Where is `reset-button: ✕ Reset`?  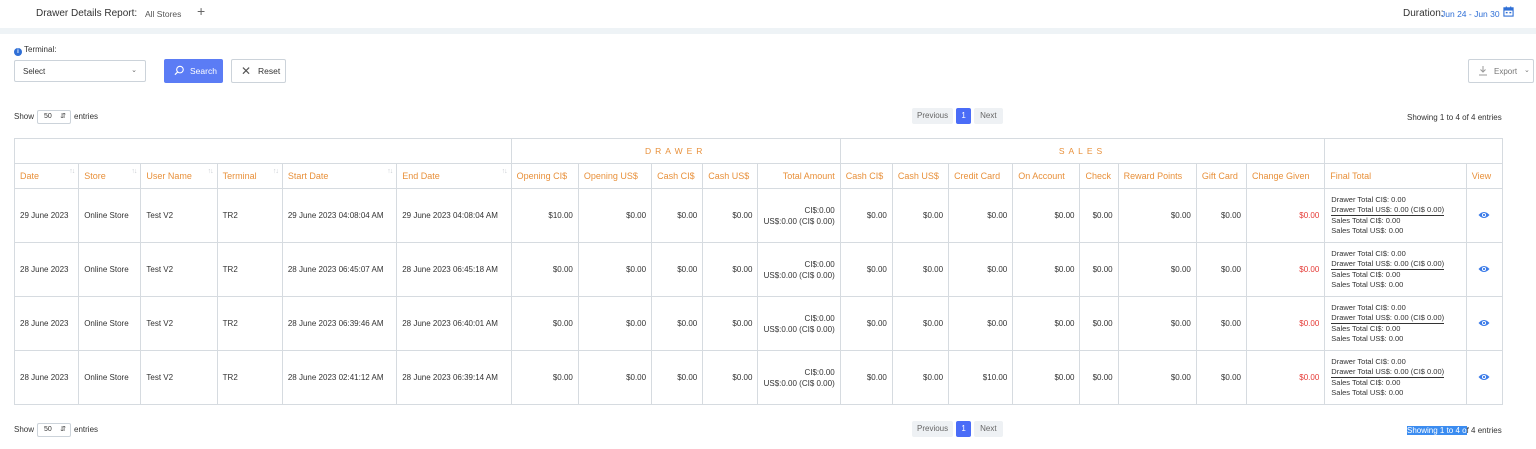 reset-button: ✕ Reset is located at coordinates (258, 71).